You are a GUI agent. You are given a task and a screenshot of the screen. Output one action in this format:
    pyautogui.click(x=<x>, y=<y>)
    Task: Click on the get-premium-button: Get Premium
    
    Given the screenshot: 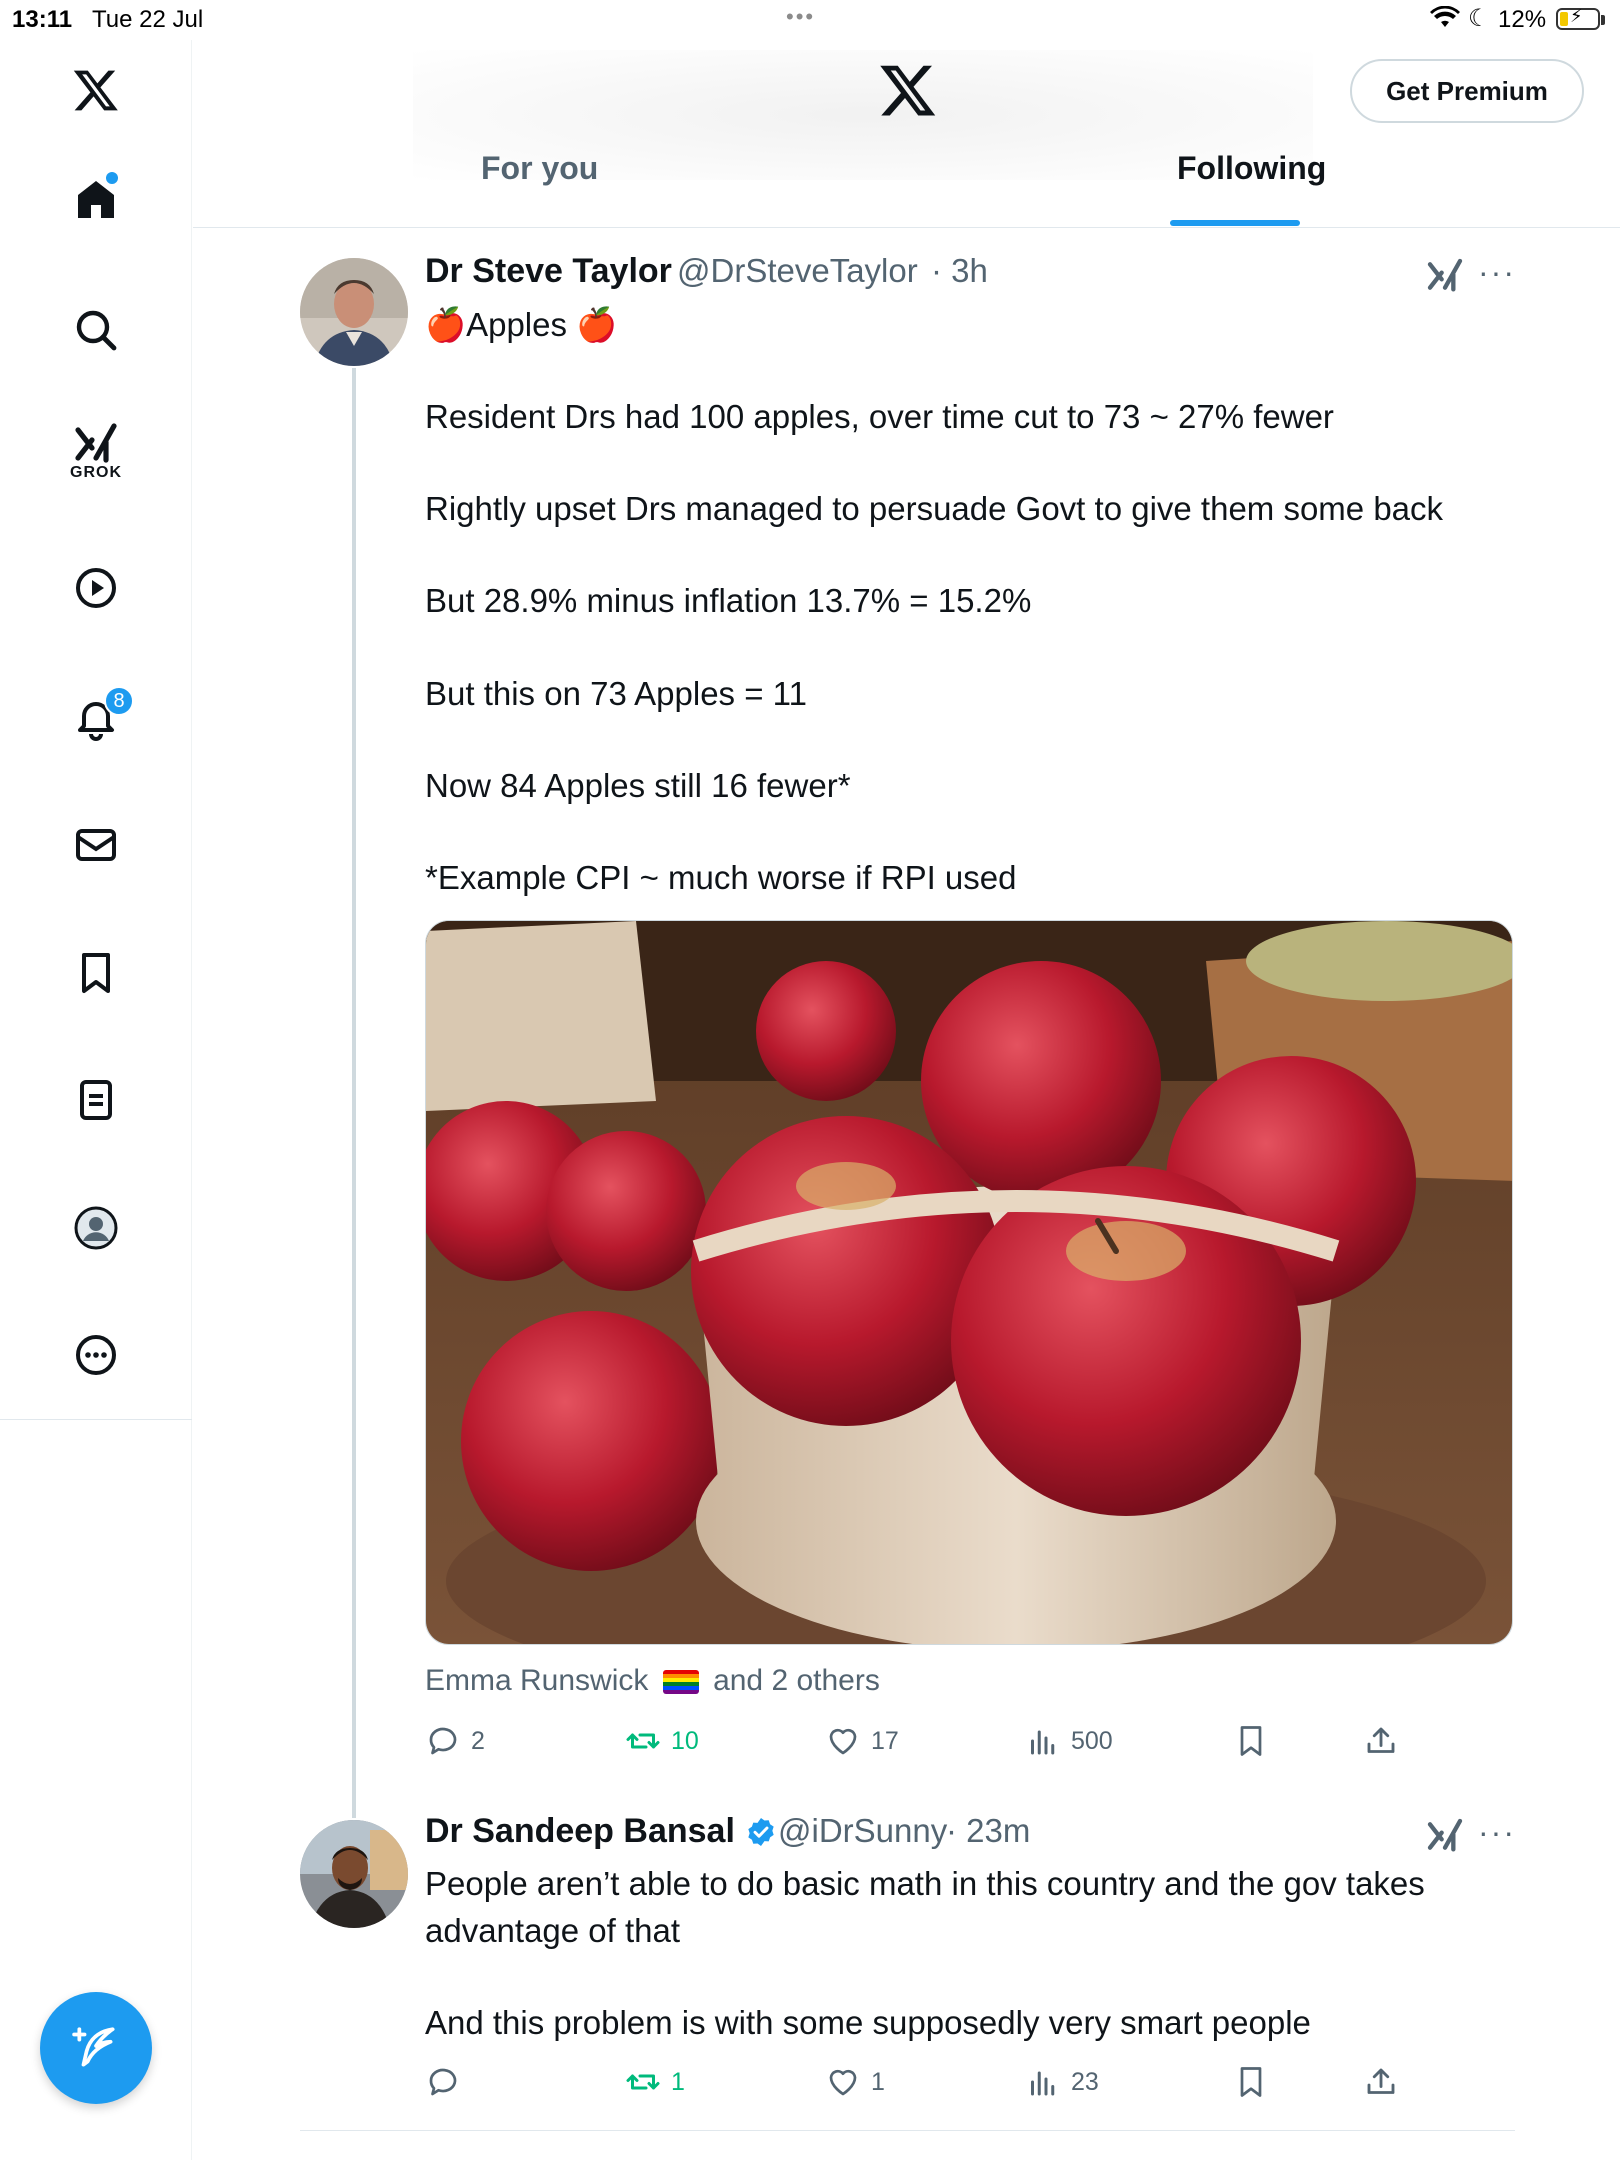 What is the action you would take?
    pyautogui.click(x=1467, y=91)
    